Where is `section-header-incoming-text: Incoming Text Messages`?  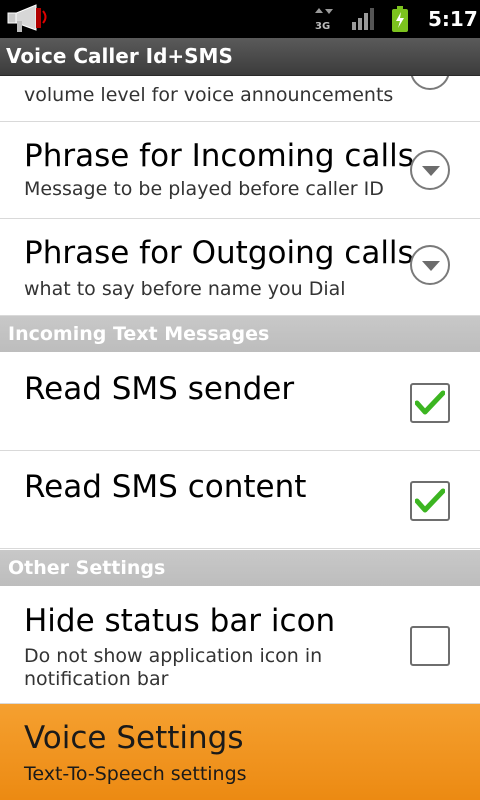 section-header-incoming-text: Incoming Text Messages is located at coordinates (240, 334).